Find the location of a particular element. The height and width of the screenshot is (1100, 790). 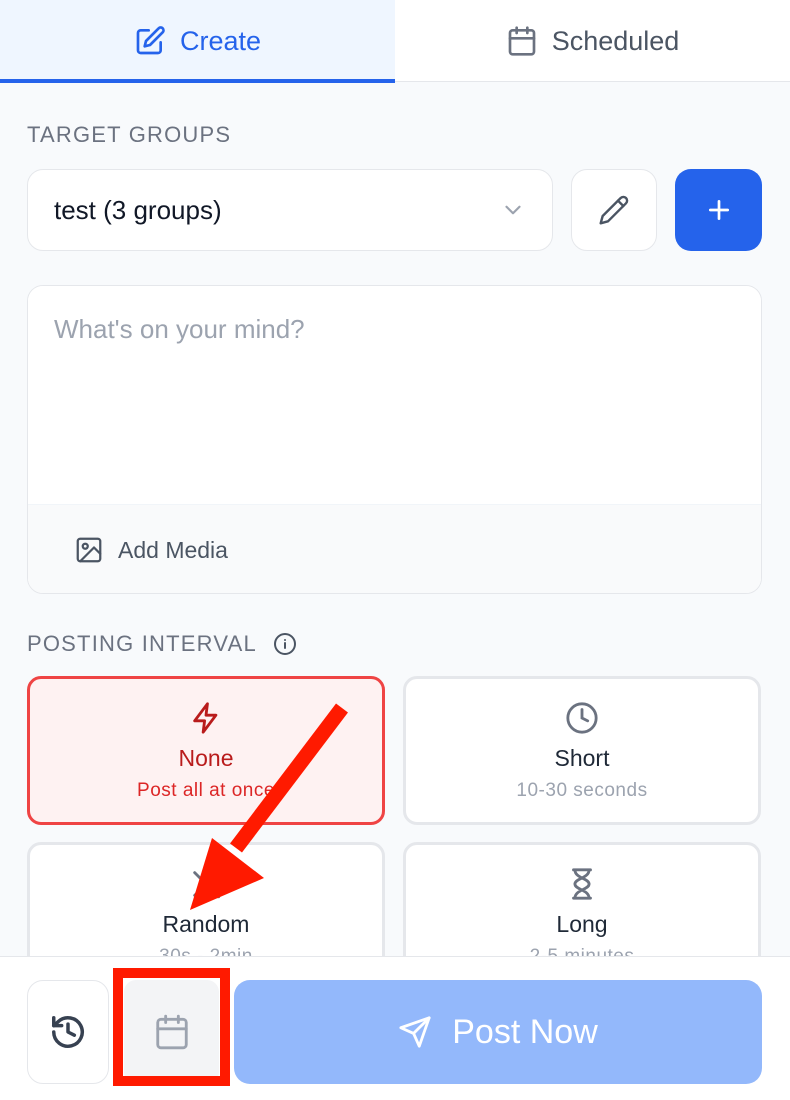

media-bar: Add Media is located at coordinates (394, 548).